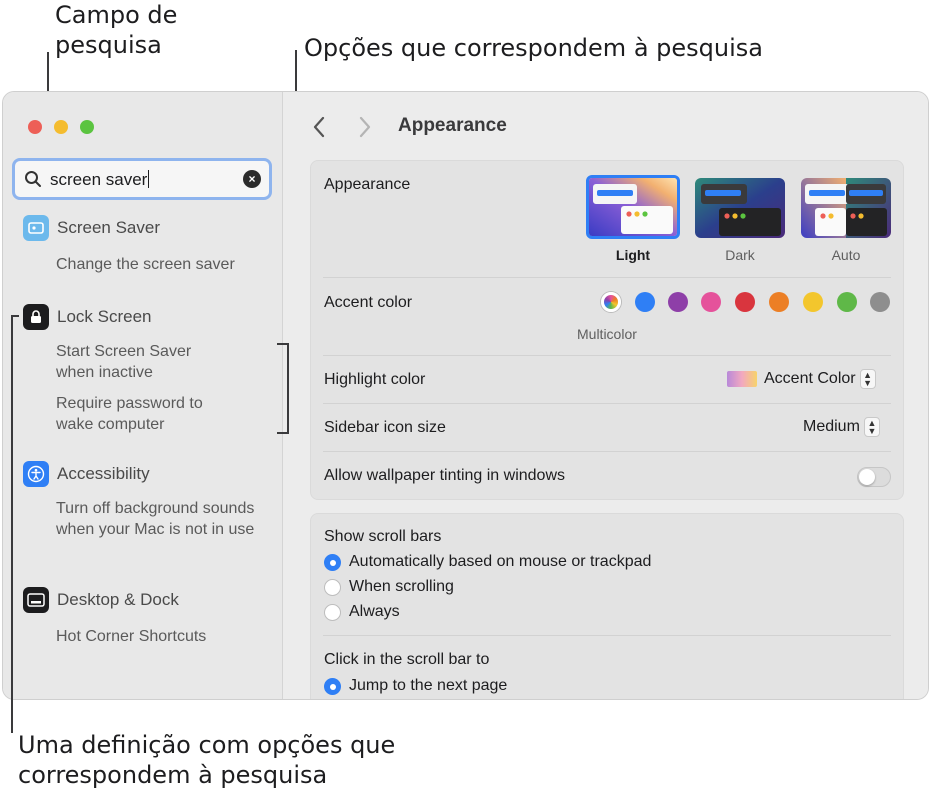  What do you see at coordinates (368, 302) in the screenshot?
I see `accent-color-label: Accent color` at bounding box center [368, 302].